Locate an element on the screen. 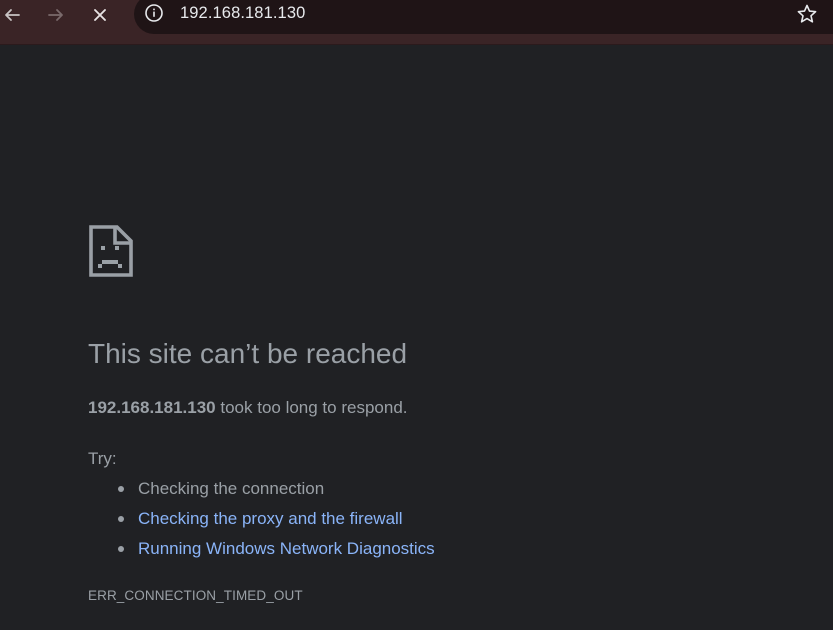 The image size is (833, 630). sad-file-icon is located at coordinates (111, 251).